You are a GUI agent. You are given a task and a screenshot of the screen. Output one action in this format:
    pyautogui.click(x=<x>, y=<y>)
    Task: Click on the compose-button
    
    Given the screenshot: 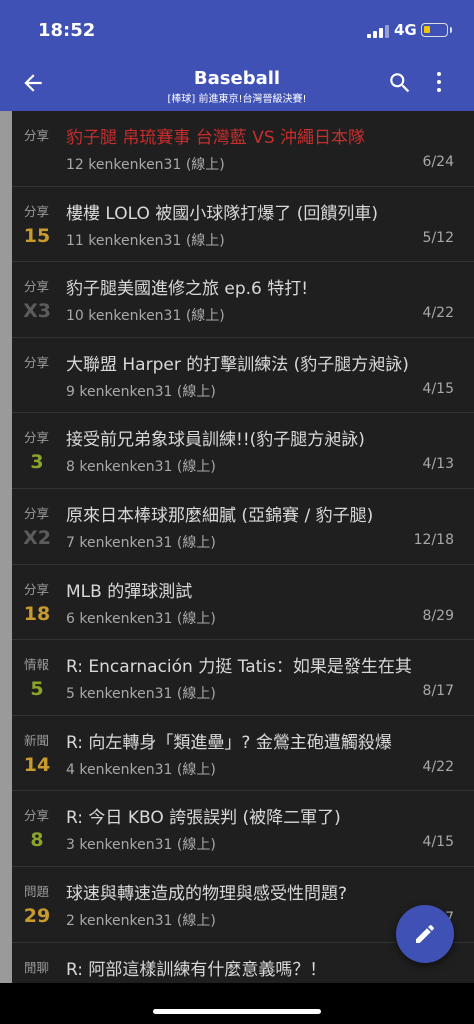 What is the action you would take?
    pyautogui.click(x=425, y=934)
    